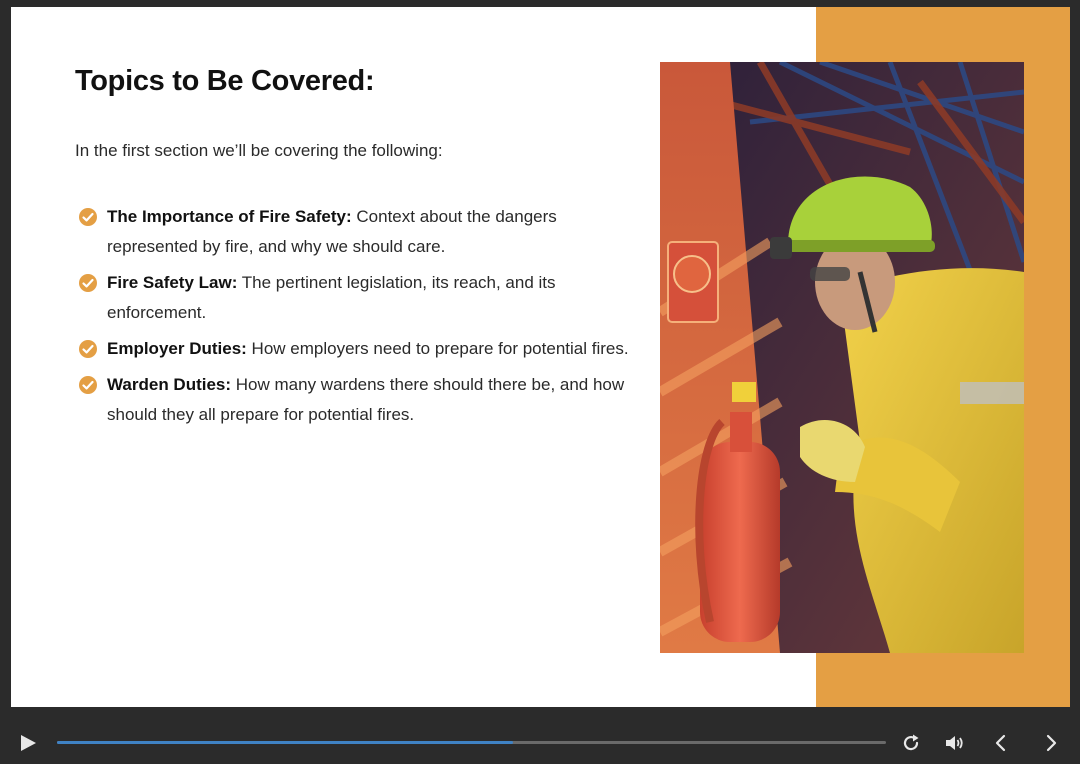  I want to click on previous-slide-button, so click(1001, 743).